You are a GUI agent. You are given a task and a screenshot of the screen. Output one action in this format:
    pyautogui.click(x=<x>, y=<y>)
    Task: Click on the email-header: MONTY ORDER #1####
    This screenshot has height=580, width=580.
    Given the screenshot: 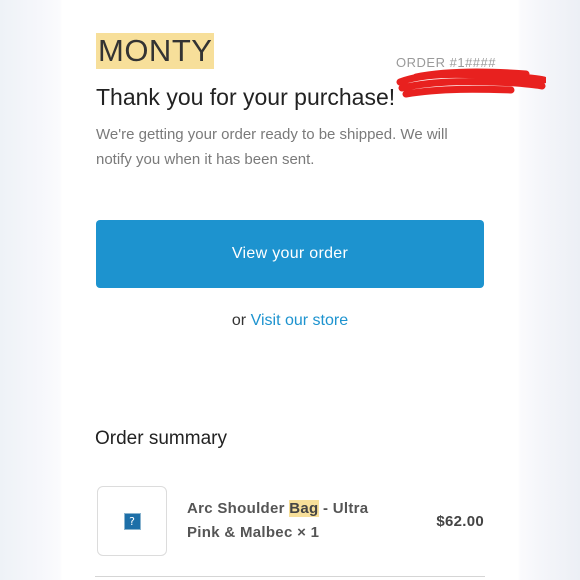 What is the action you would take?
    pyautogui.click(x=321, y=65)
    